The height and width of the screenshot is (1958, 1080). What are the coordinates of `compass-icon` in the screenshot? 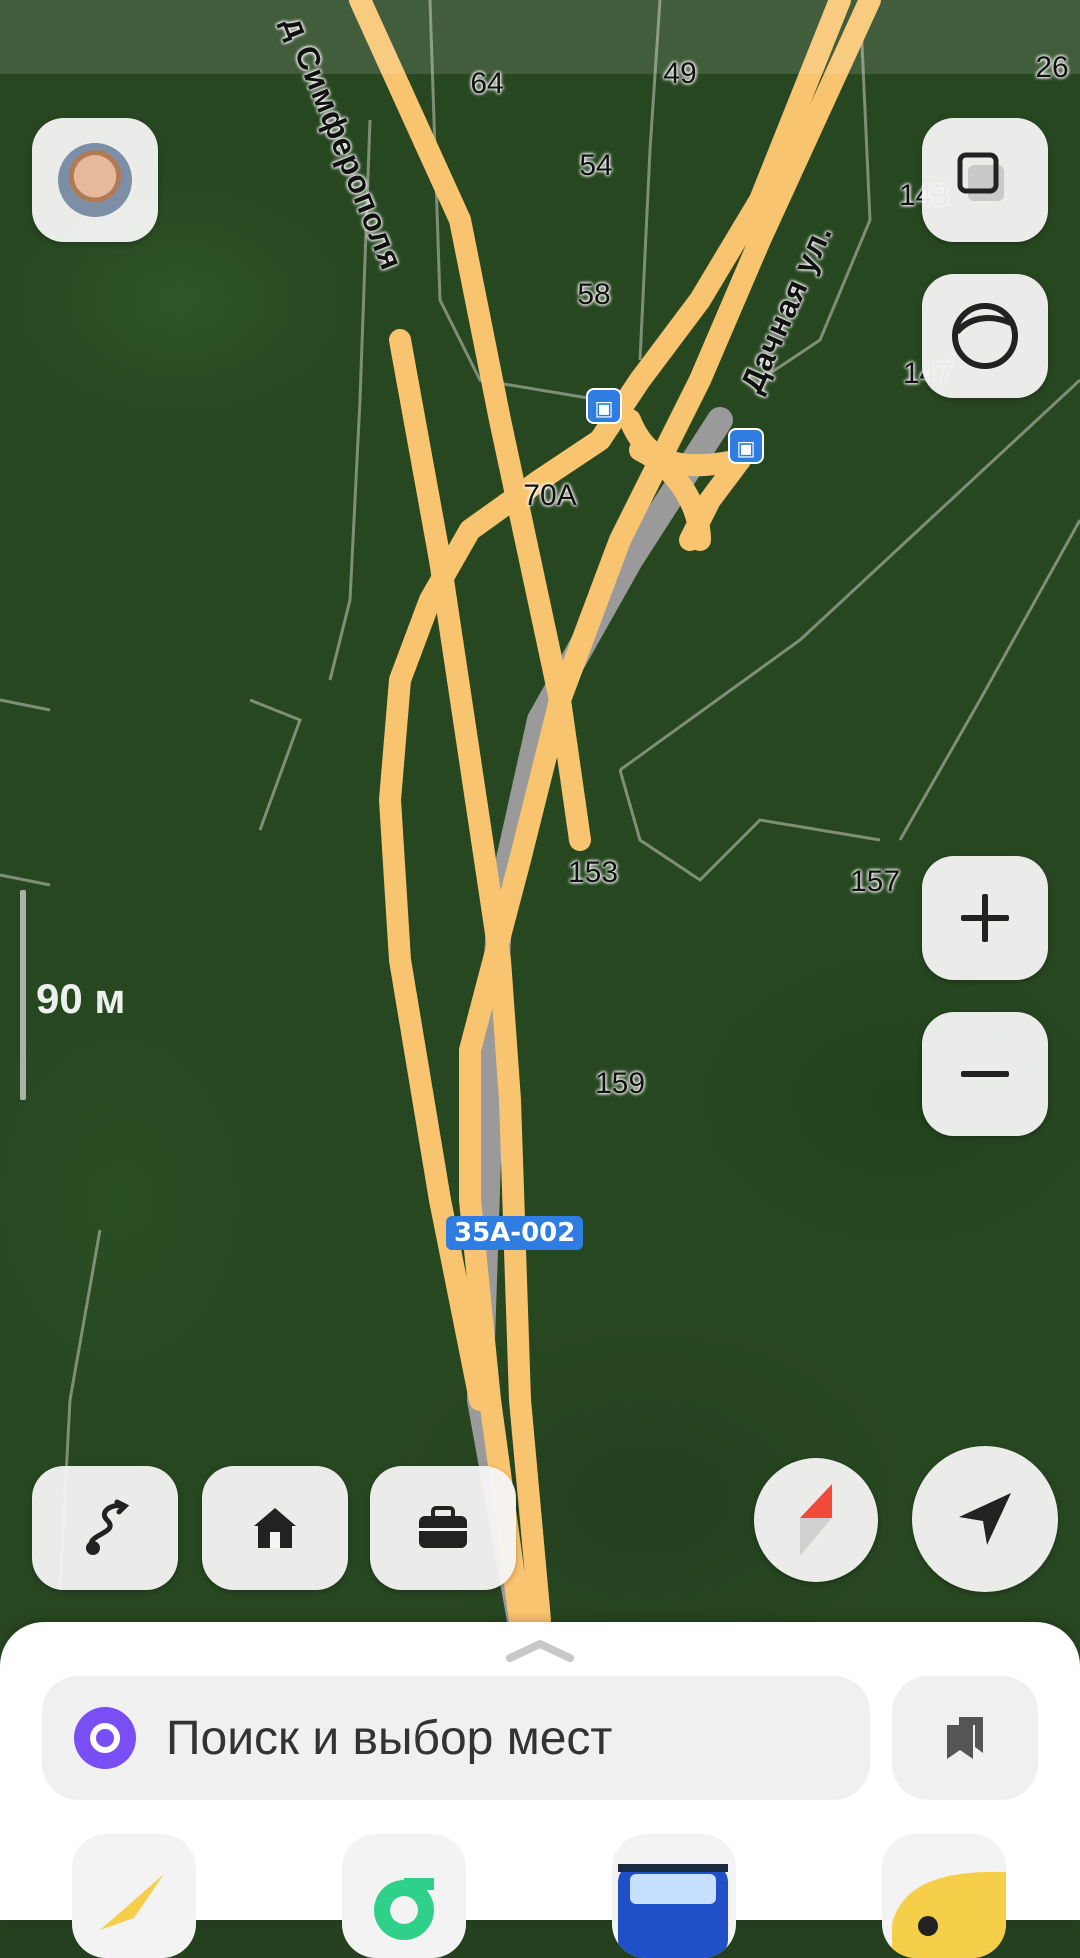 It's located at (816, 1520).